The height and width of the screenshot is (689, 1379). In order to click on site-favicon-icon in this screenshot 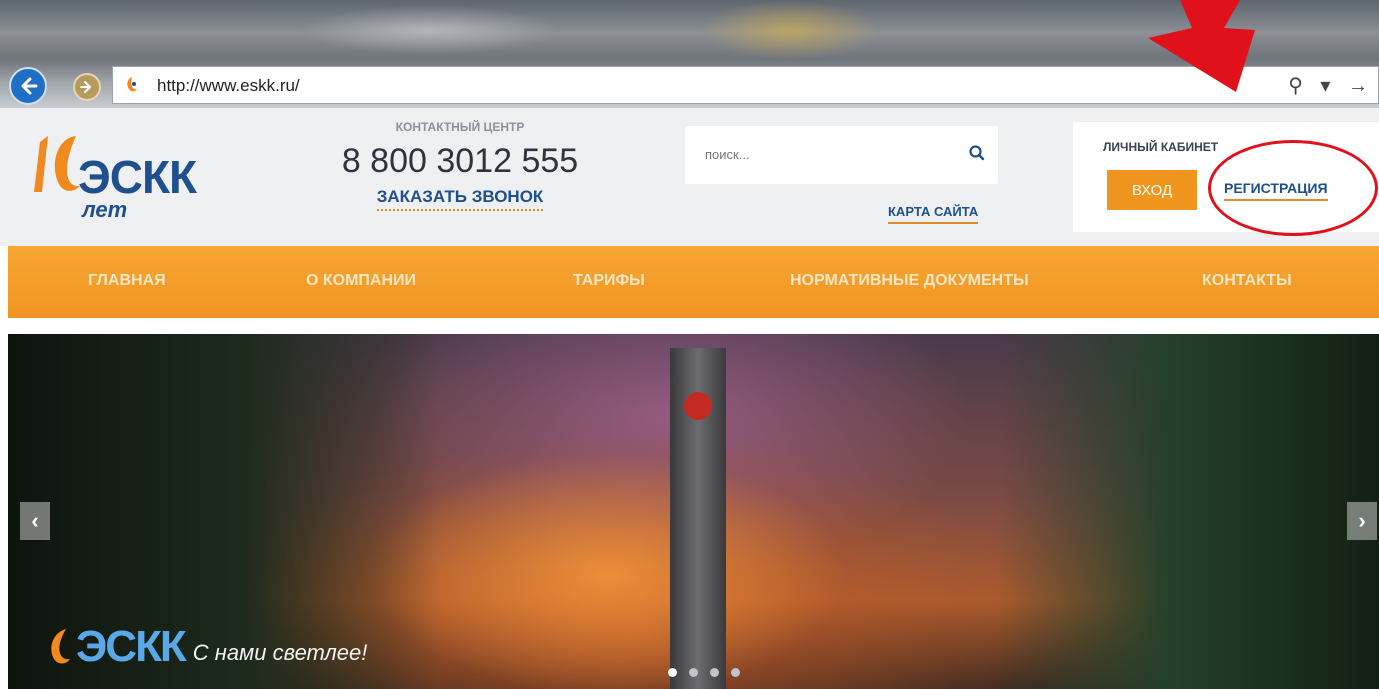, I will do `click(132, 84)`.